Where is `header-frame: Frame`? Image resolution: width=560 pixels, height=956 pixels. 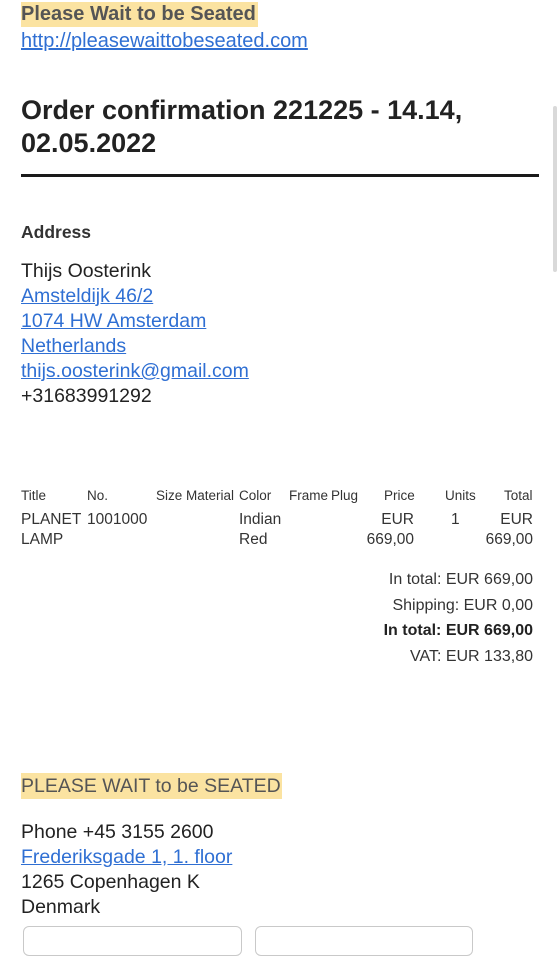 header-frame: Frame is located at coordinates (309, 495).